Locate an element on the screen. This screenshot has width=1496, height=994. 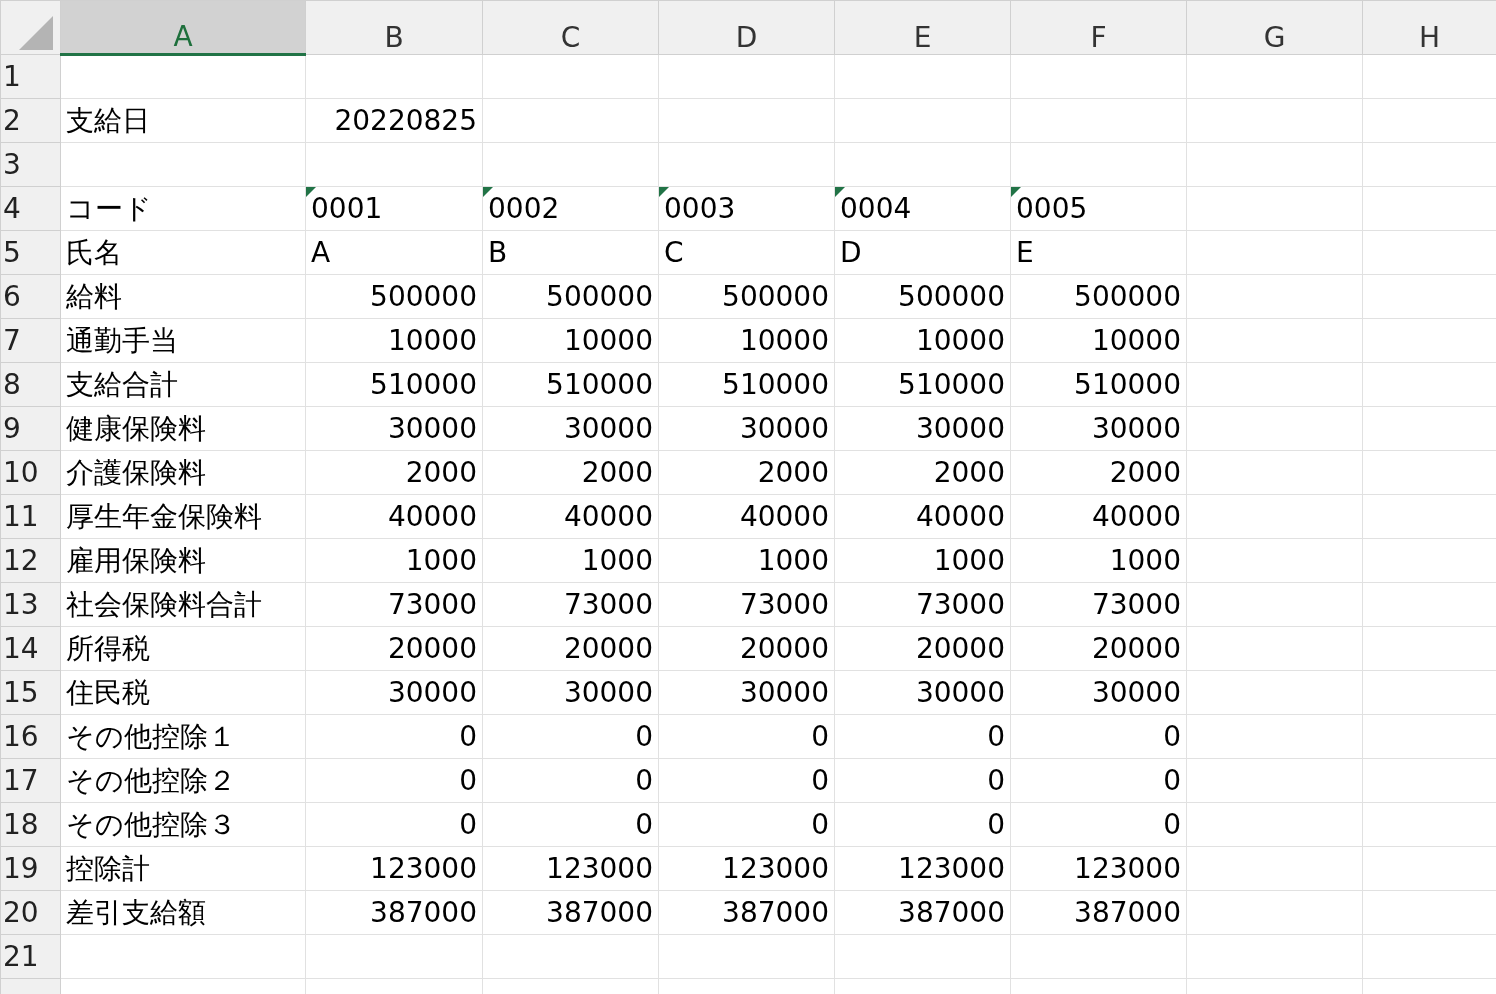
row-header: 10 is located at coordinates (30, 472).